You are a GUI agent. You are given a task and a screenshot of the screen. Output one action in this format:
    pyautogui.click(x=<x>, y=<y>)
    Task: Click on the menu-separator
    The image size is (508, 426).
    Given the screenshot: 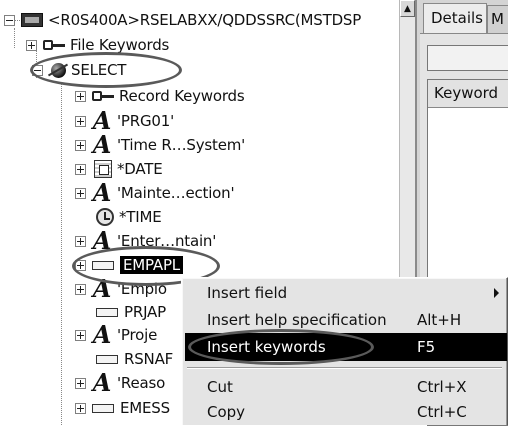 What is the action you would take?
    pyautogui.click(x=344, y=368)
    